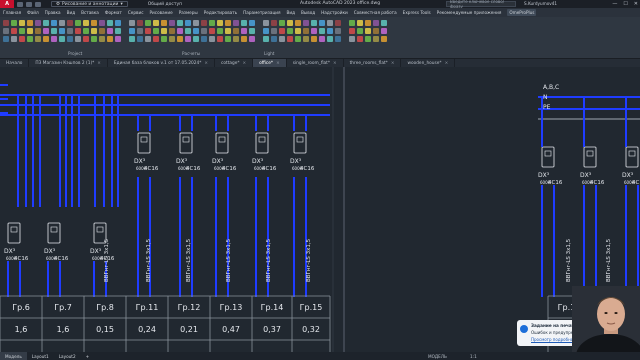 The height and width of the screenshot is (360, 640). Describe the element at coordinates (473, 356) in the screenshot. I see `scale-readout: 1:1` at that location.